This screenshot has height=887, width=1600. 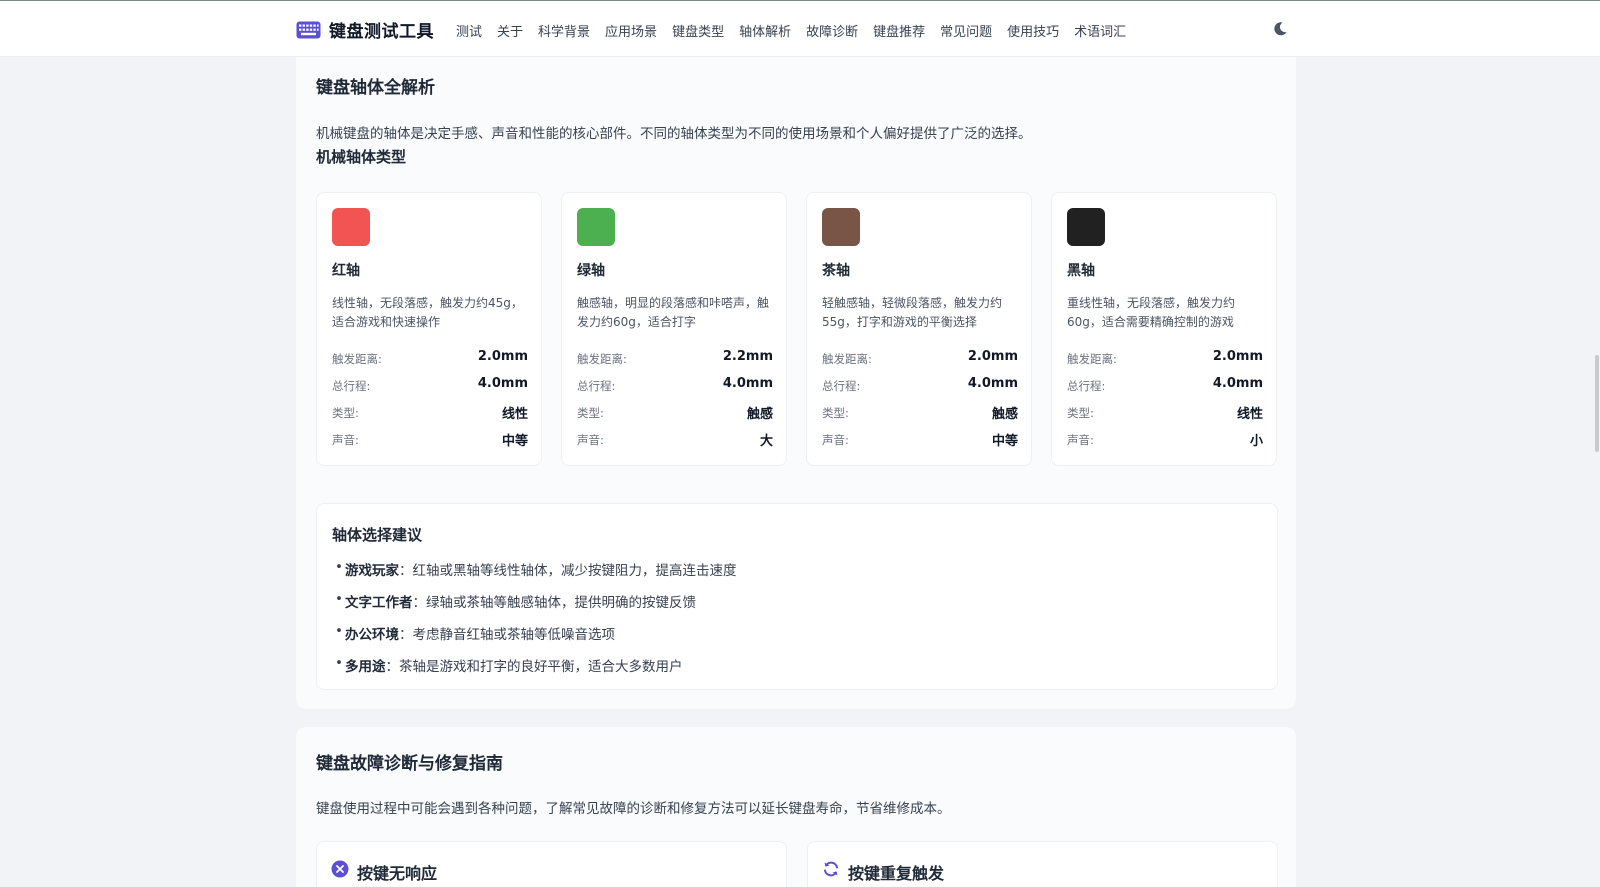 What do you see at coordinates (1100, 30) in the screenshot?
I see `nav-item-glossary: 术语词汇` at bounding box center [1100, 30].